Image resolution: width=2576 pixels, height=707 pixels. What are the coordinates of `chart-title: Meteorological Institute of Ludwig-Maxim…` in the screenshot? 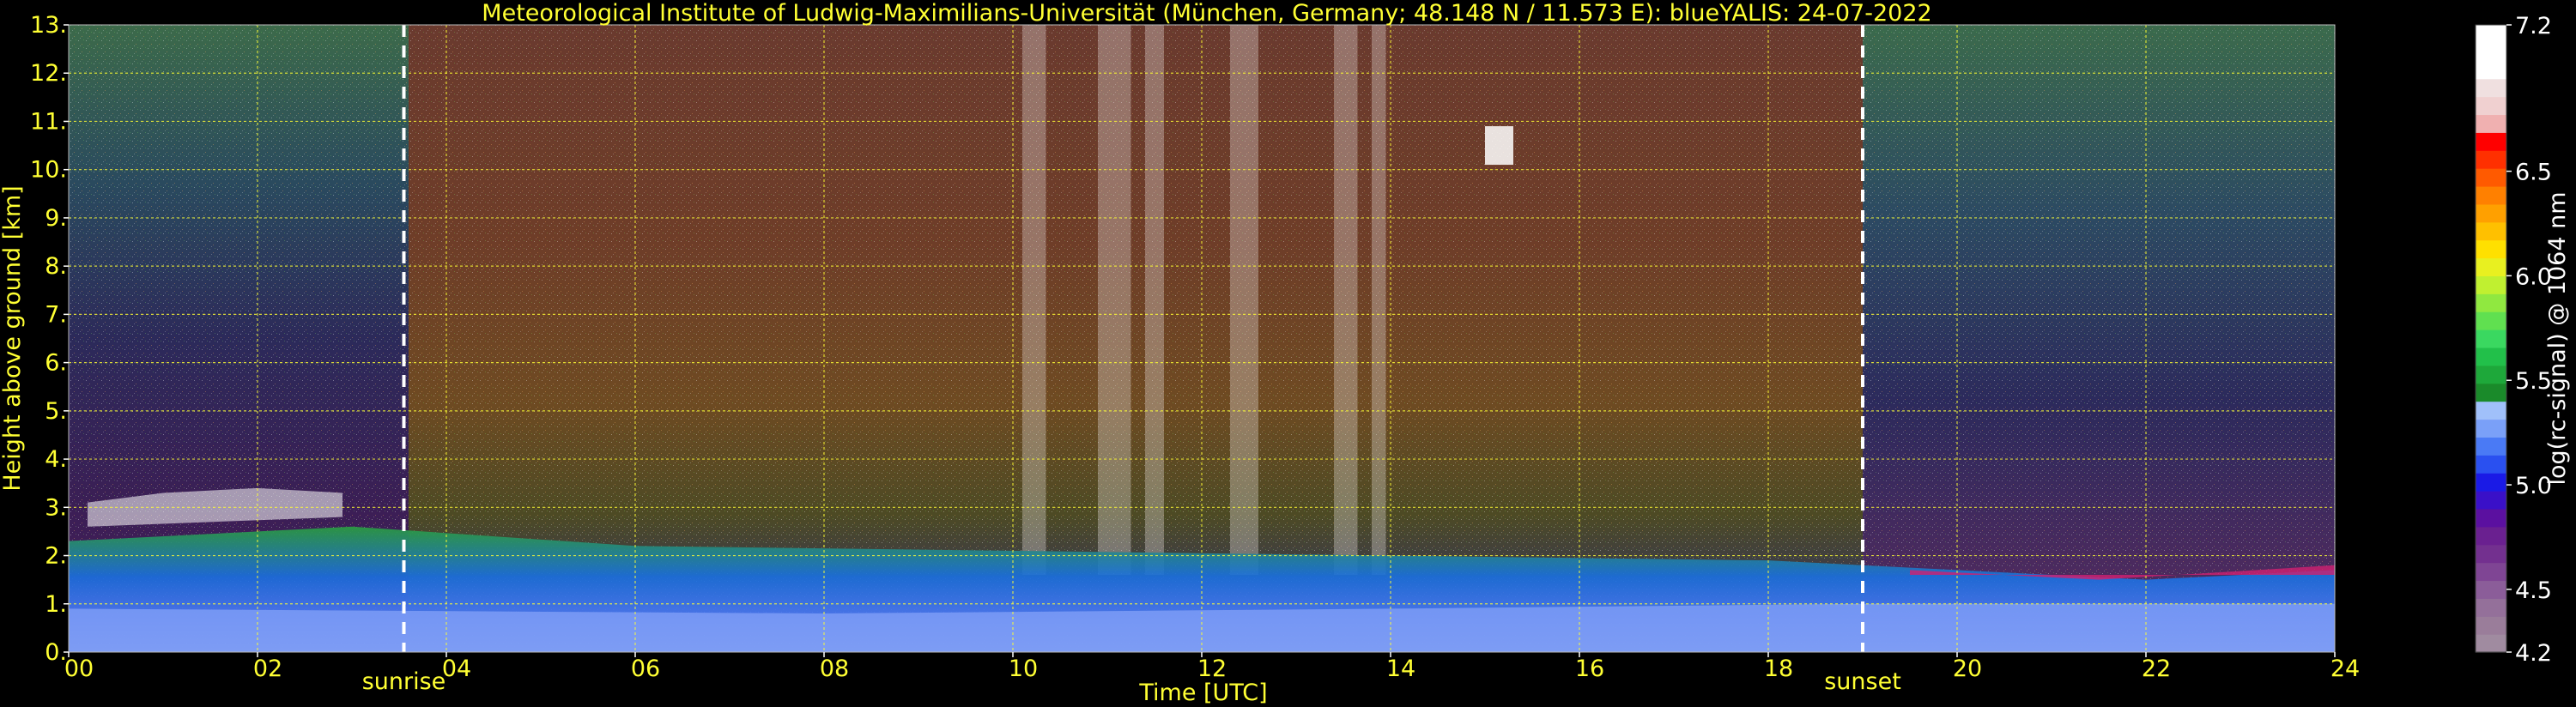 It's located at (1206, 14).